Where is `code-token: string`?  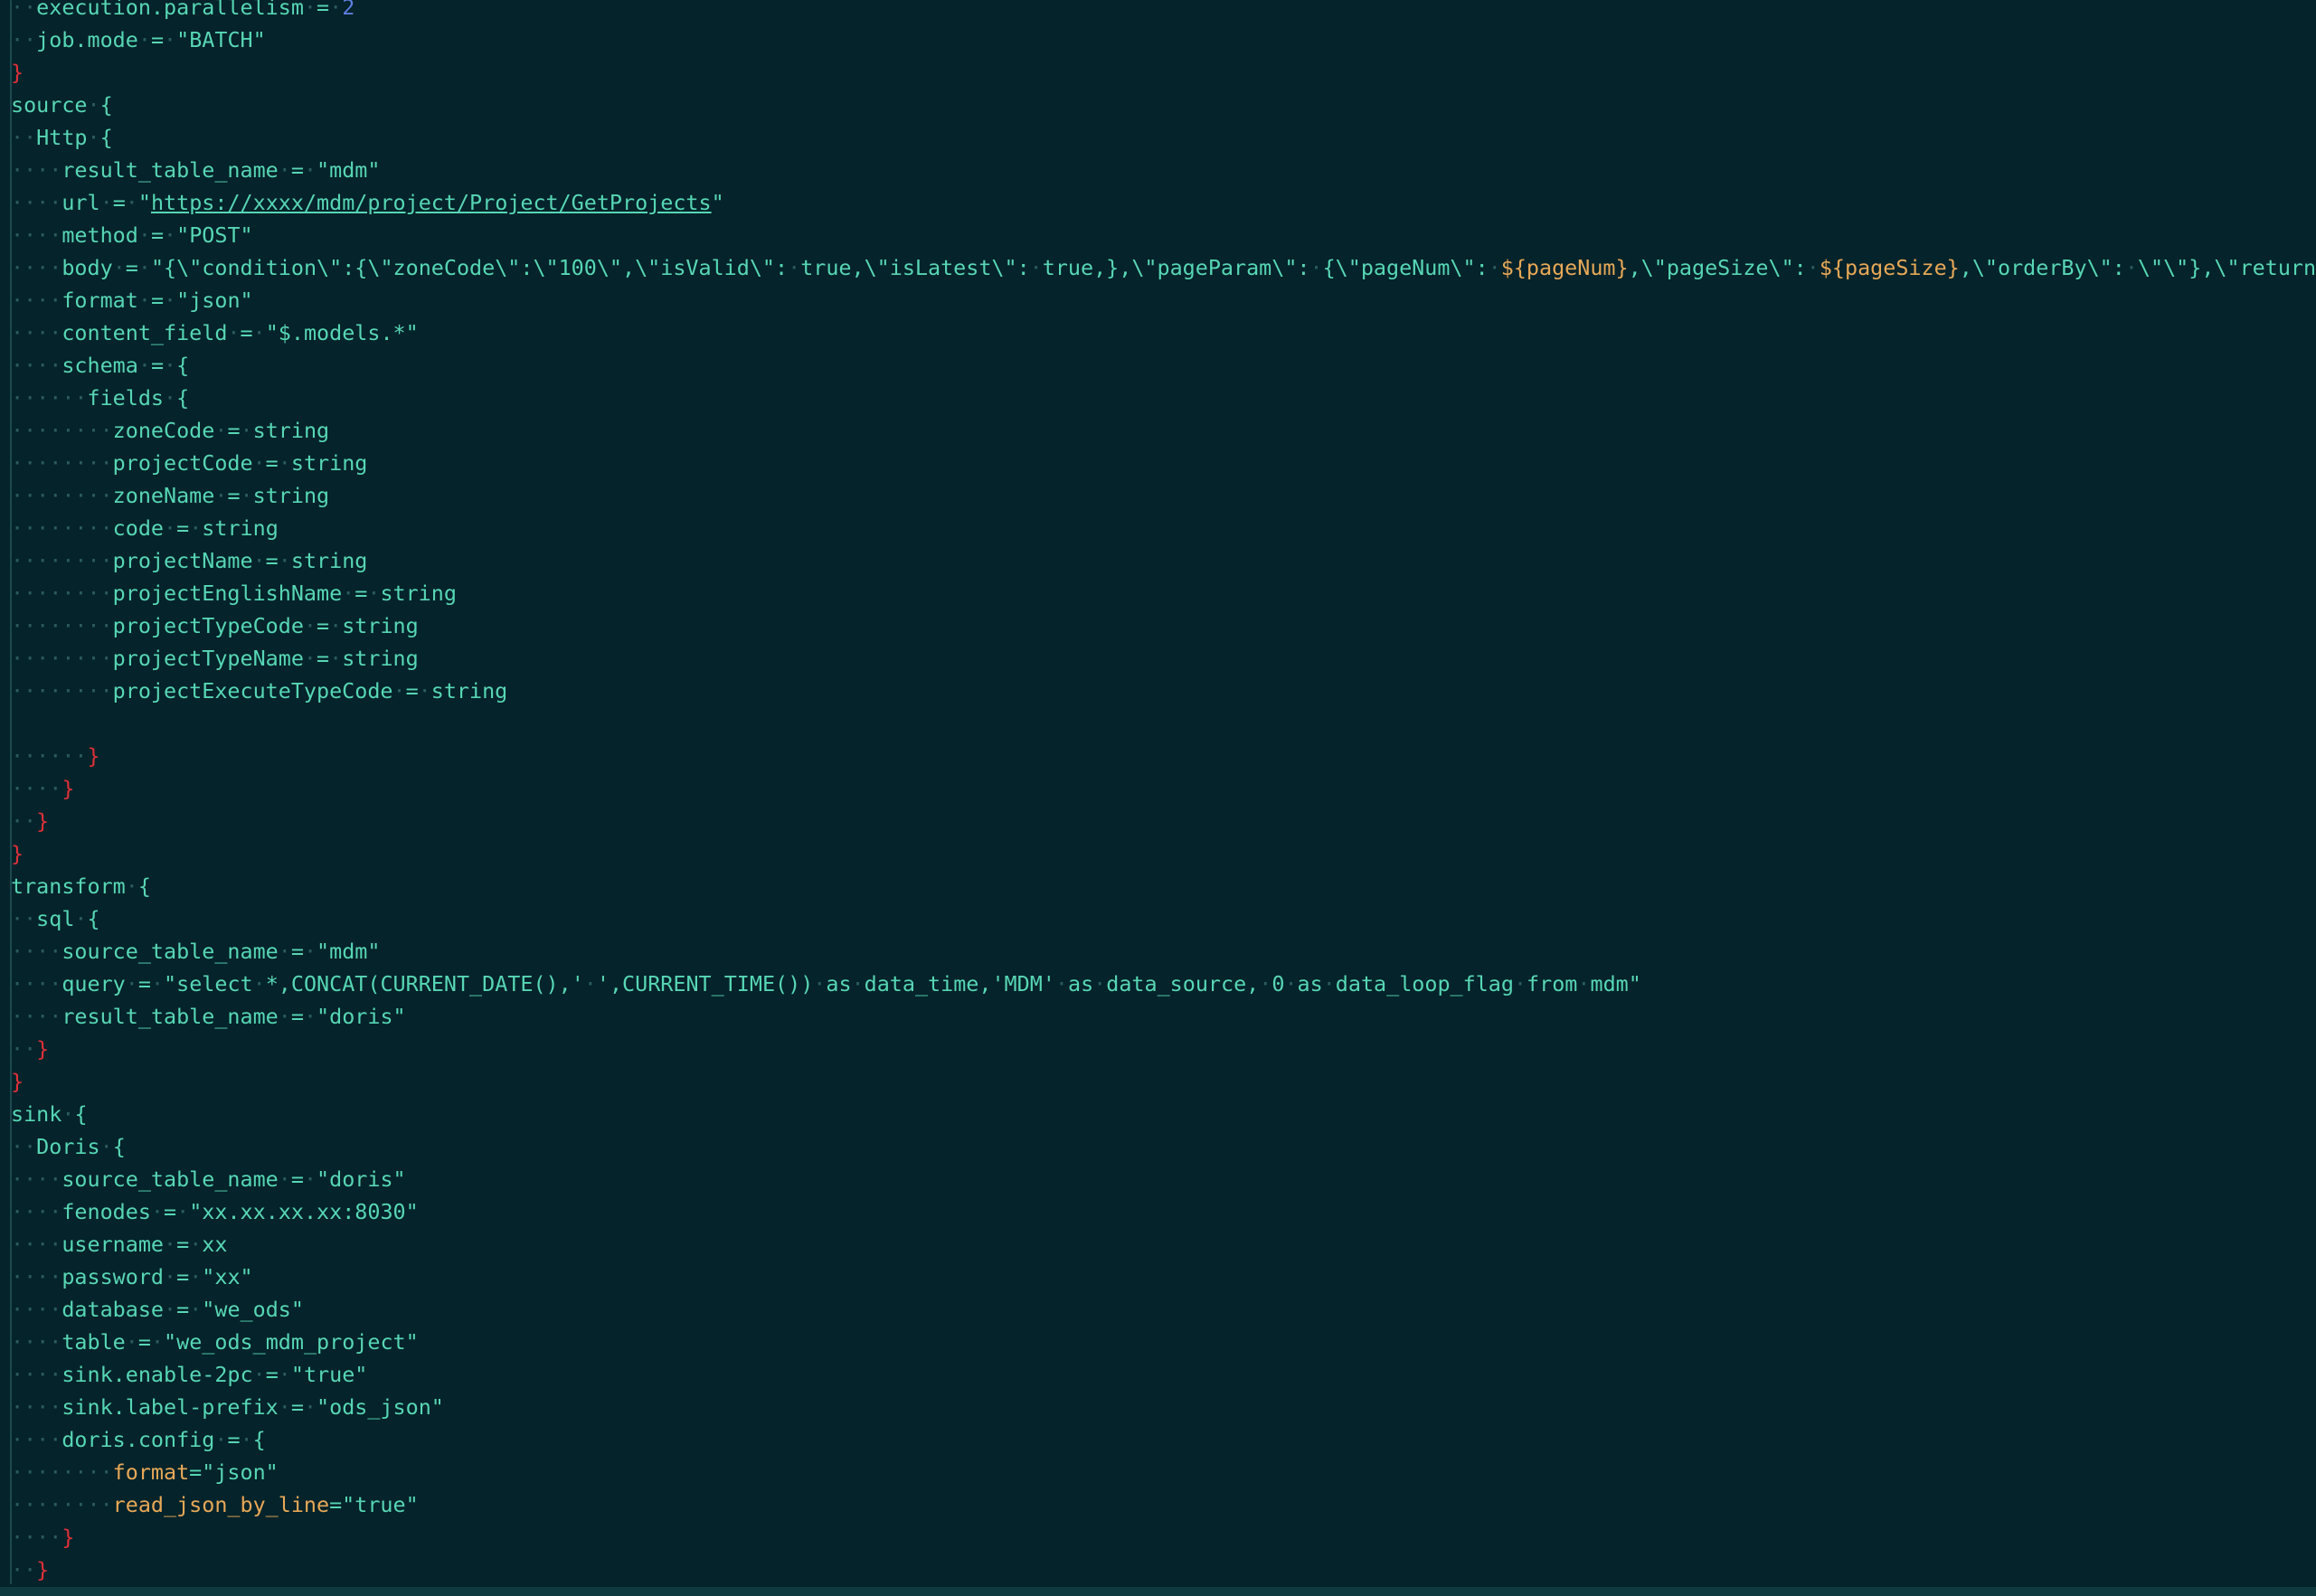 code-token: string is located at coordinates (329, 463).